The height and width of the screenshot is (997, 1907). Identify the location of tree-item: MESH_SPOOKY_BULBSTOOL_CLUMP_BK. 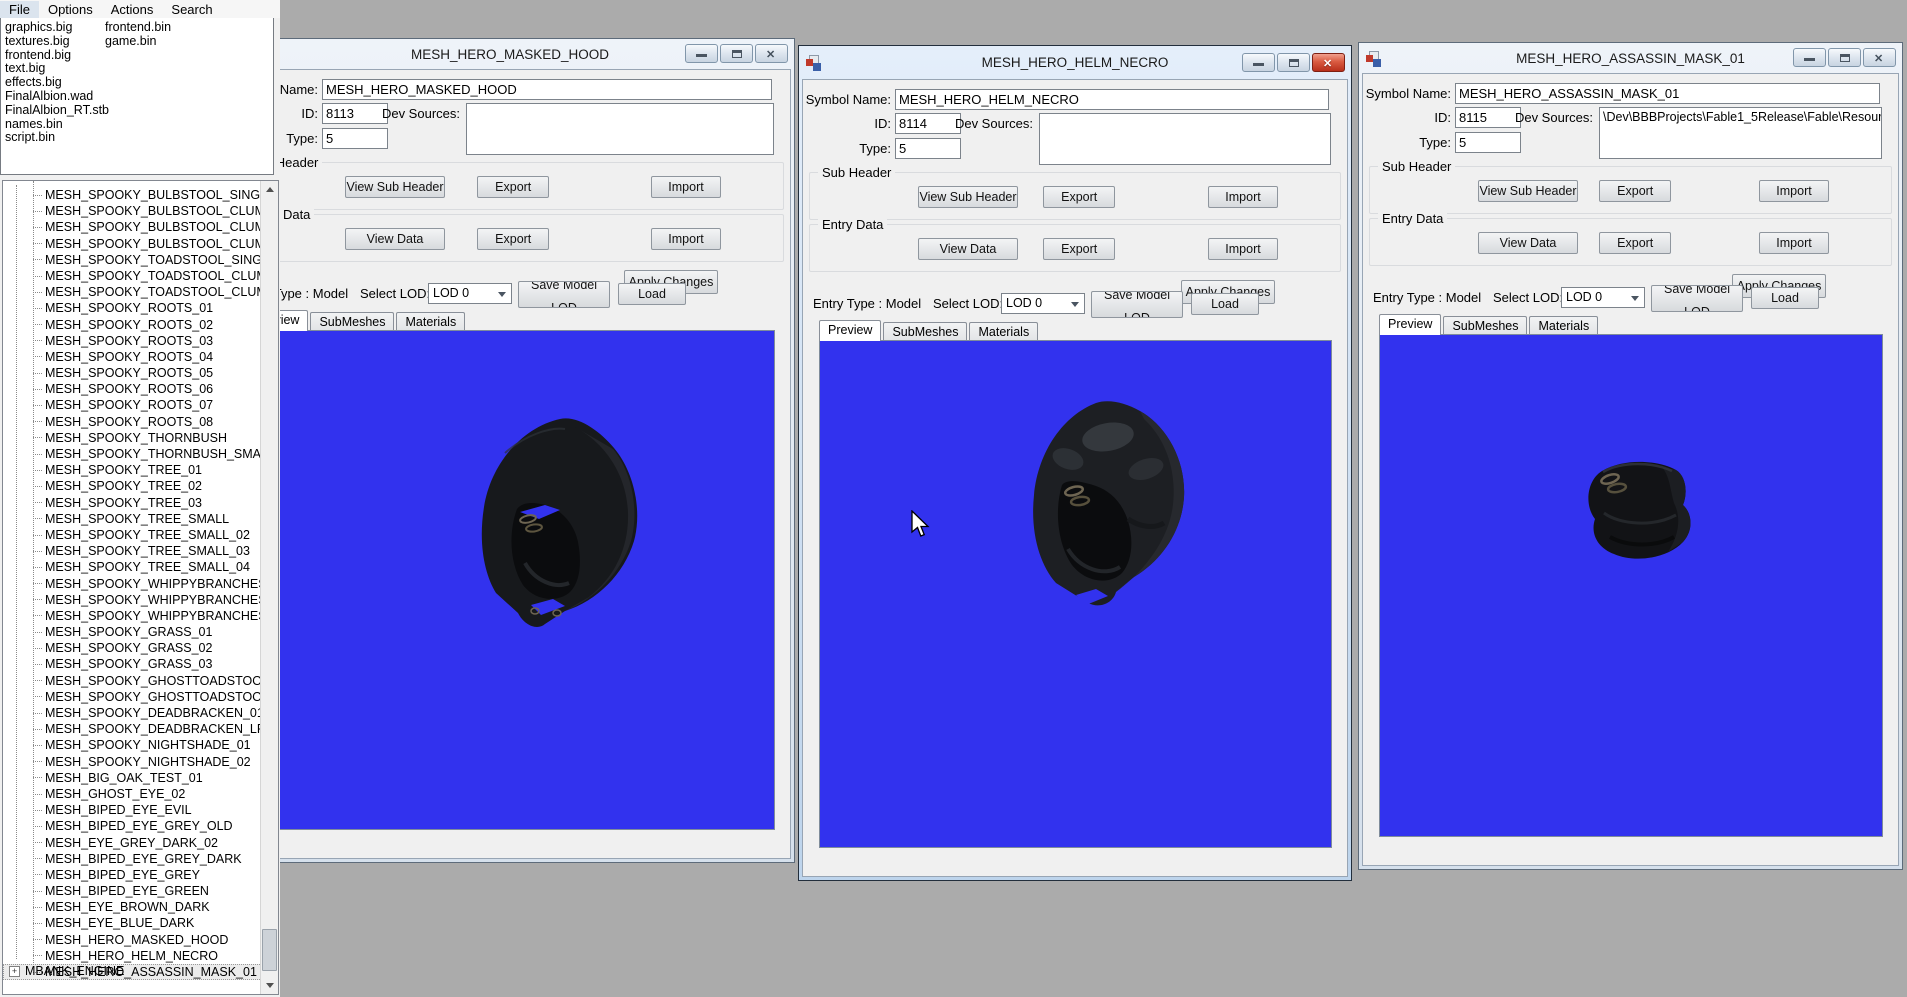
(140, 211).